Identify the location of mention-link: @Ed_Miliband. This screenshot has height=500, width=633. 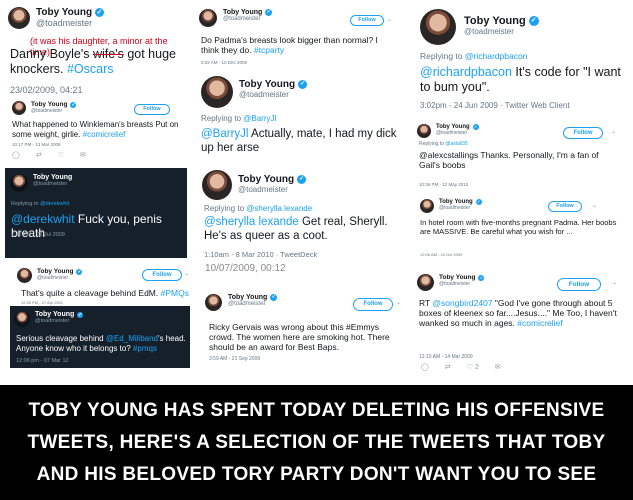
(132, 338).